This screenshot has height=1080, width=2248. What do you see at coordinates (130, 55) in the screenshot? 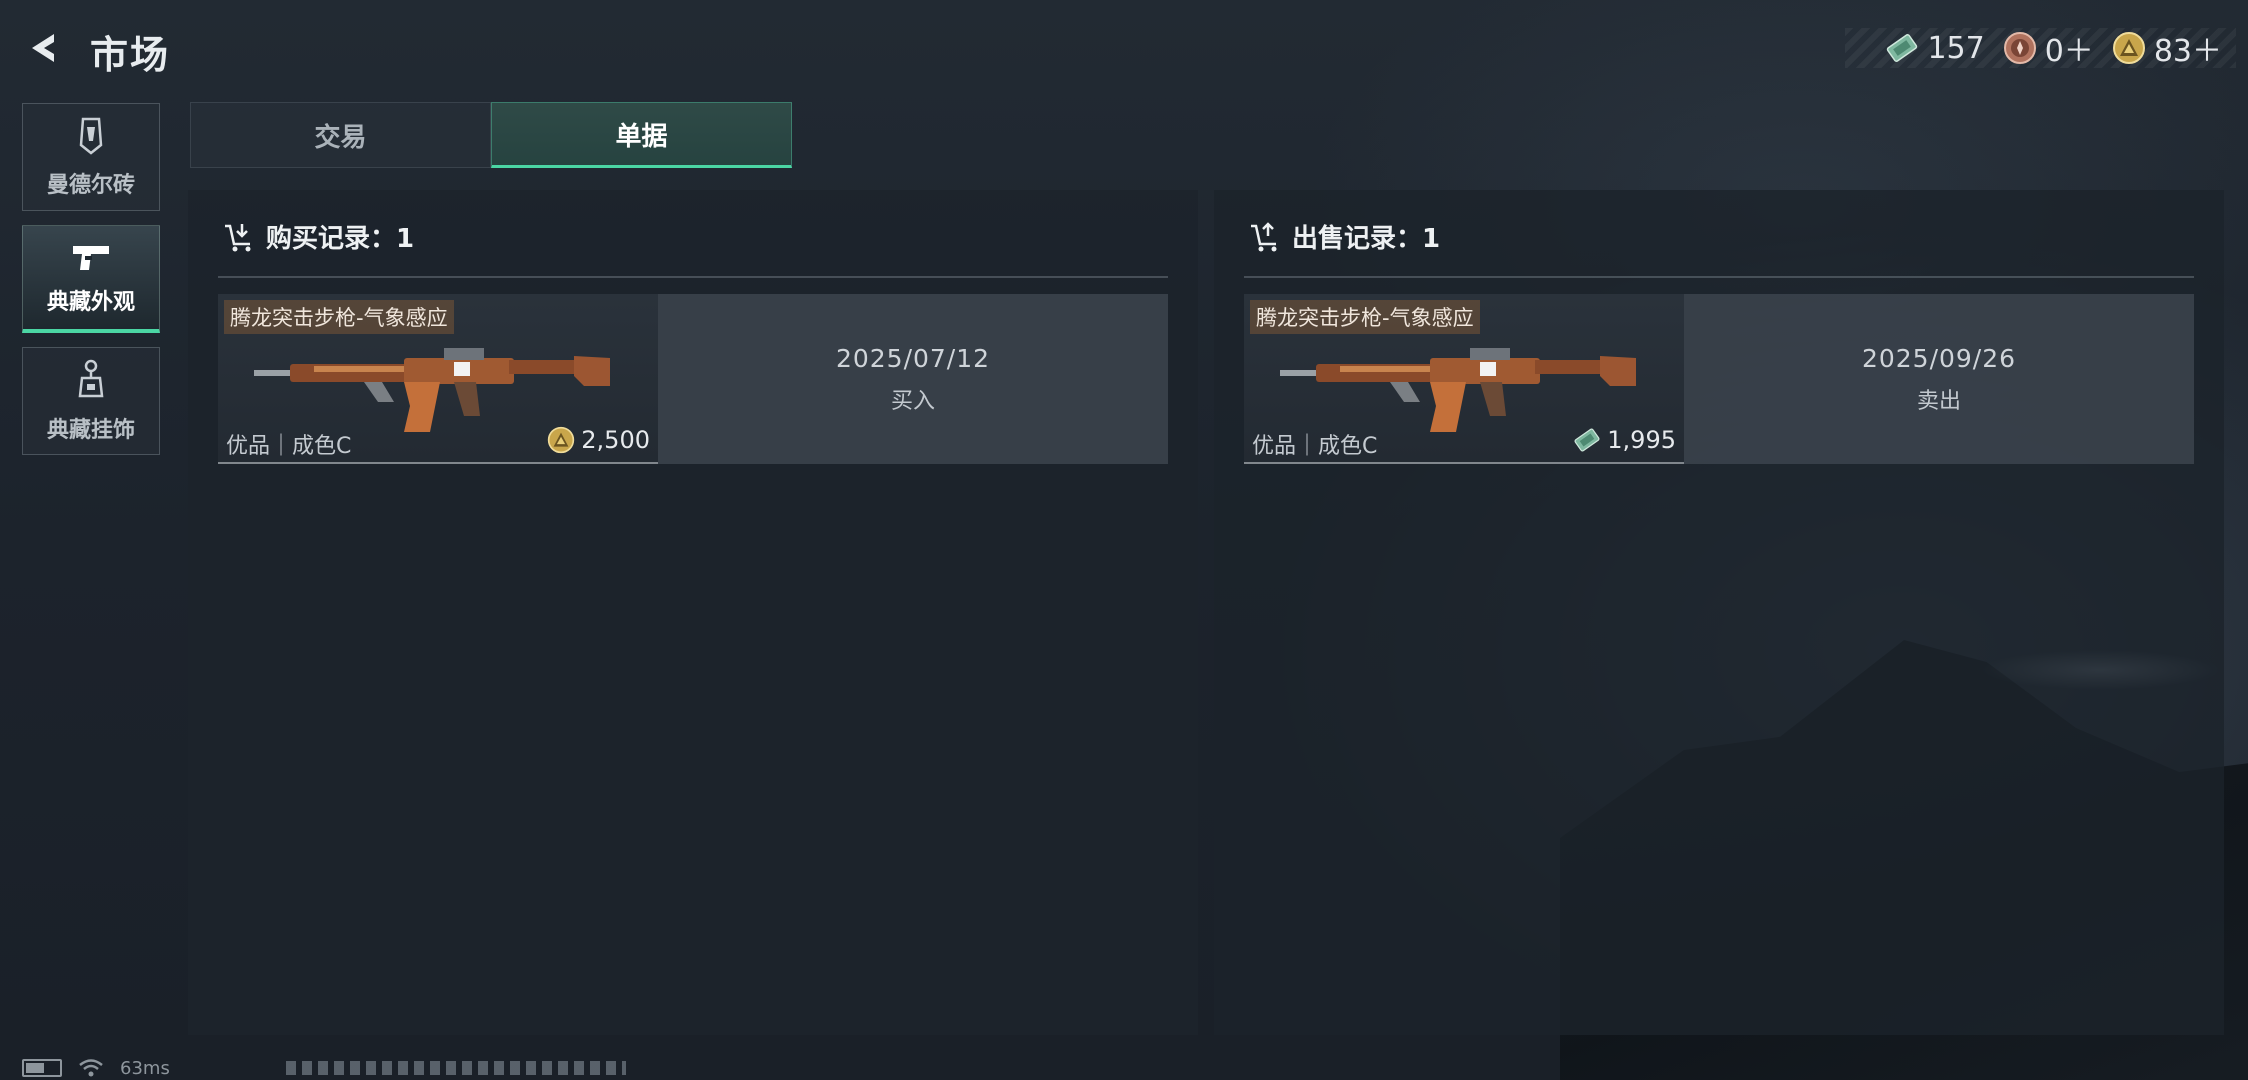
I see `page-title: 市场` at bounding box center [130, 55].